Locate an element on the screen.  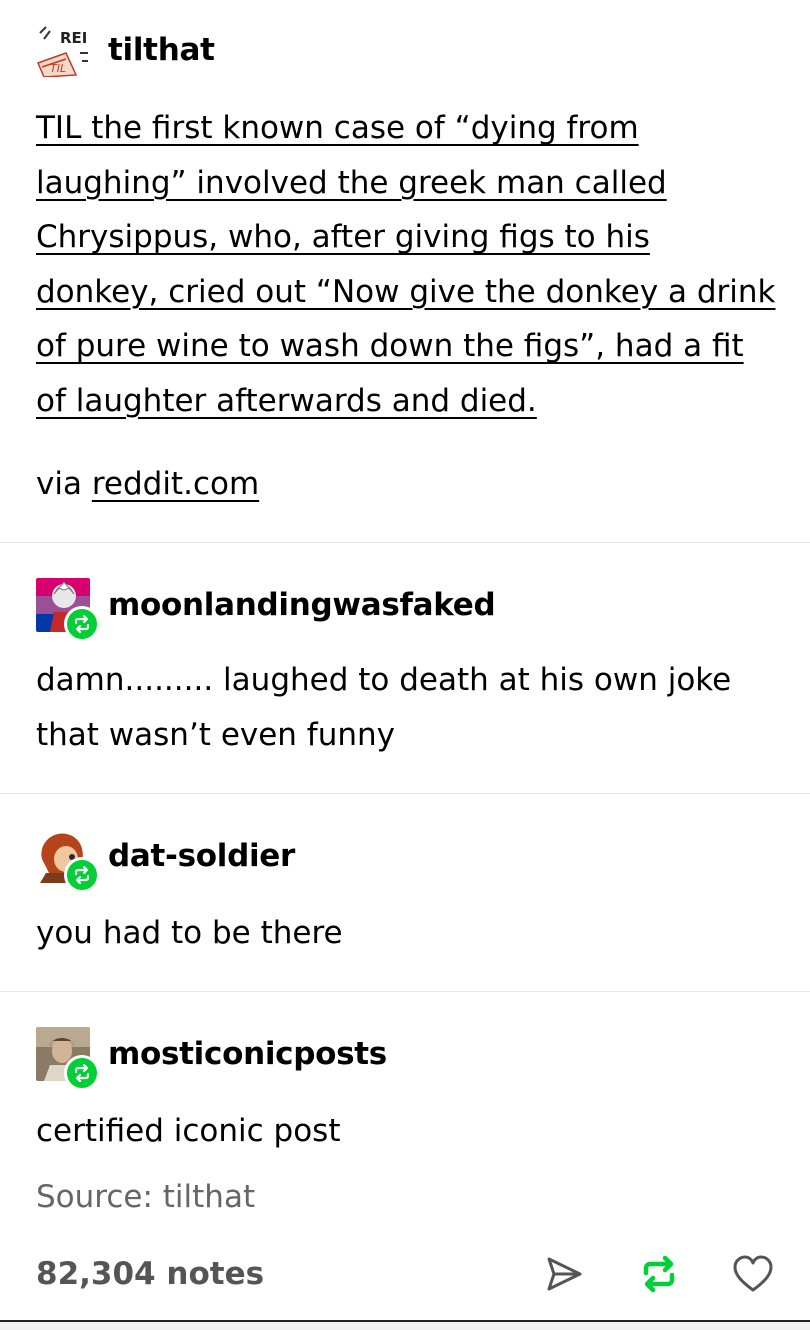
like-icon is located at coordinates (753, 1273).